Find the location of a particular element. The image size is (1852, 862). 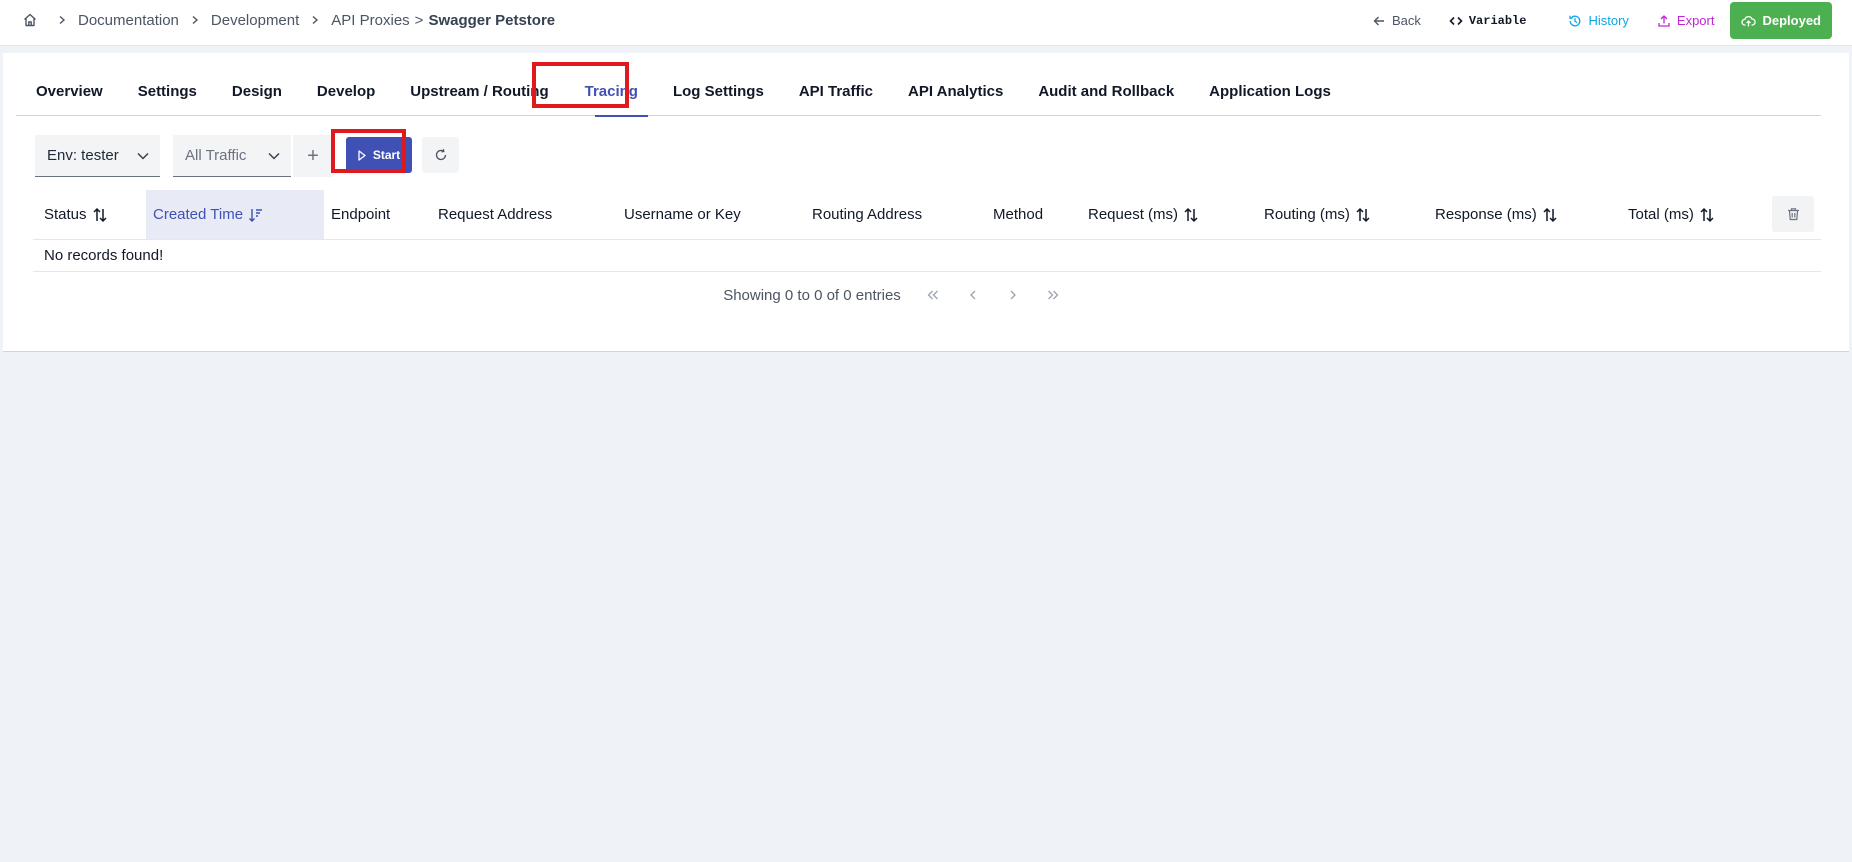

next-page-button is located at coordinates (1013, 295).